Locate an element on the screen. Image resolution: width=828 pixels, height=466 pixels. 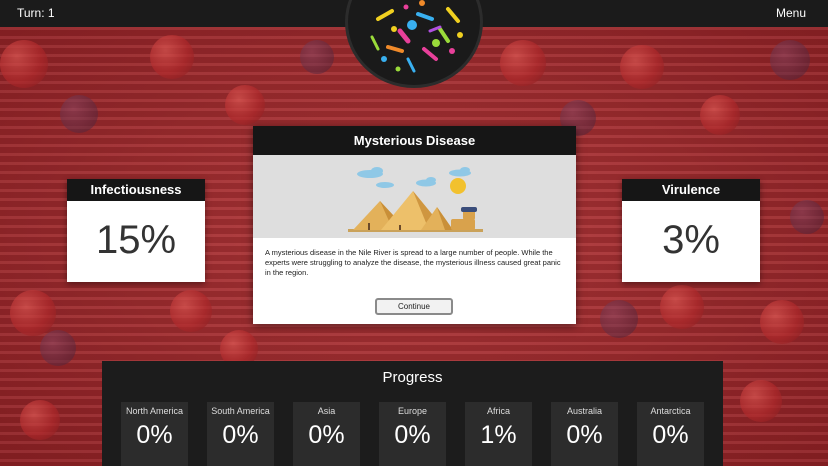
region-north-america: North America 0% is located at coordinates (154, 434).